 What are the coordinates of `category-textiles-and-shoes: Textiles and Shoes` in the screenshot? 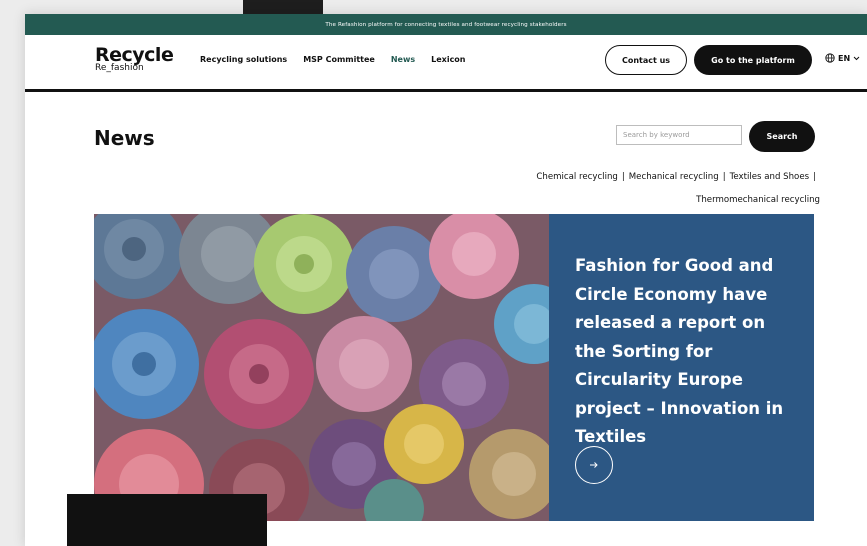 It's located at (769, 177).